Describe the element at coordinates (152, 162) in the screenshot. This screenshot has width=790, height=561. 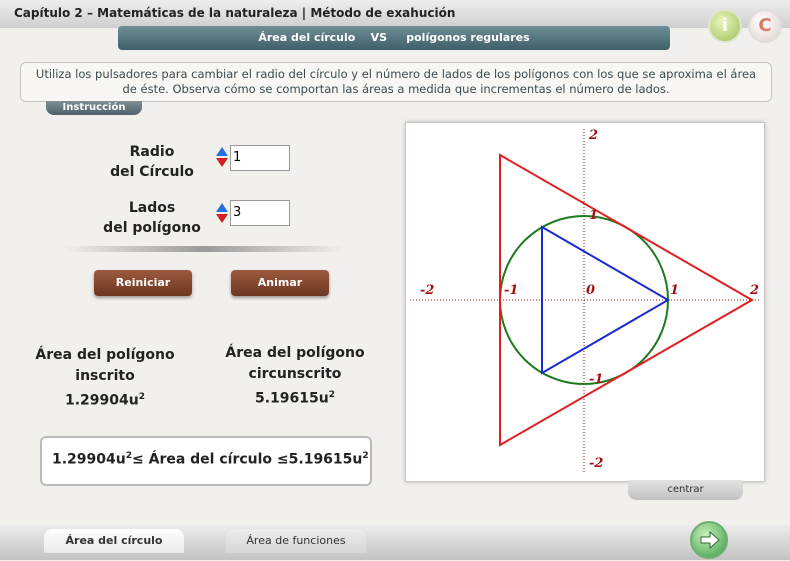
I see `radius-label: Radio del Círculo` at that location.